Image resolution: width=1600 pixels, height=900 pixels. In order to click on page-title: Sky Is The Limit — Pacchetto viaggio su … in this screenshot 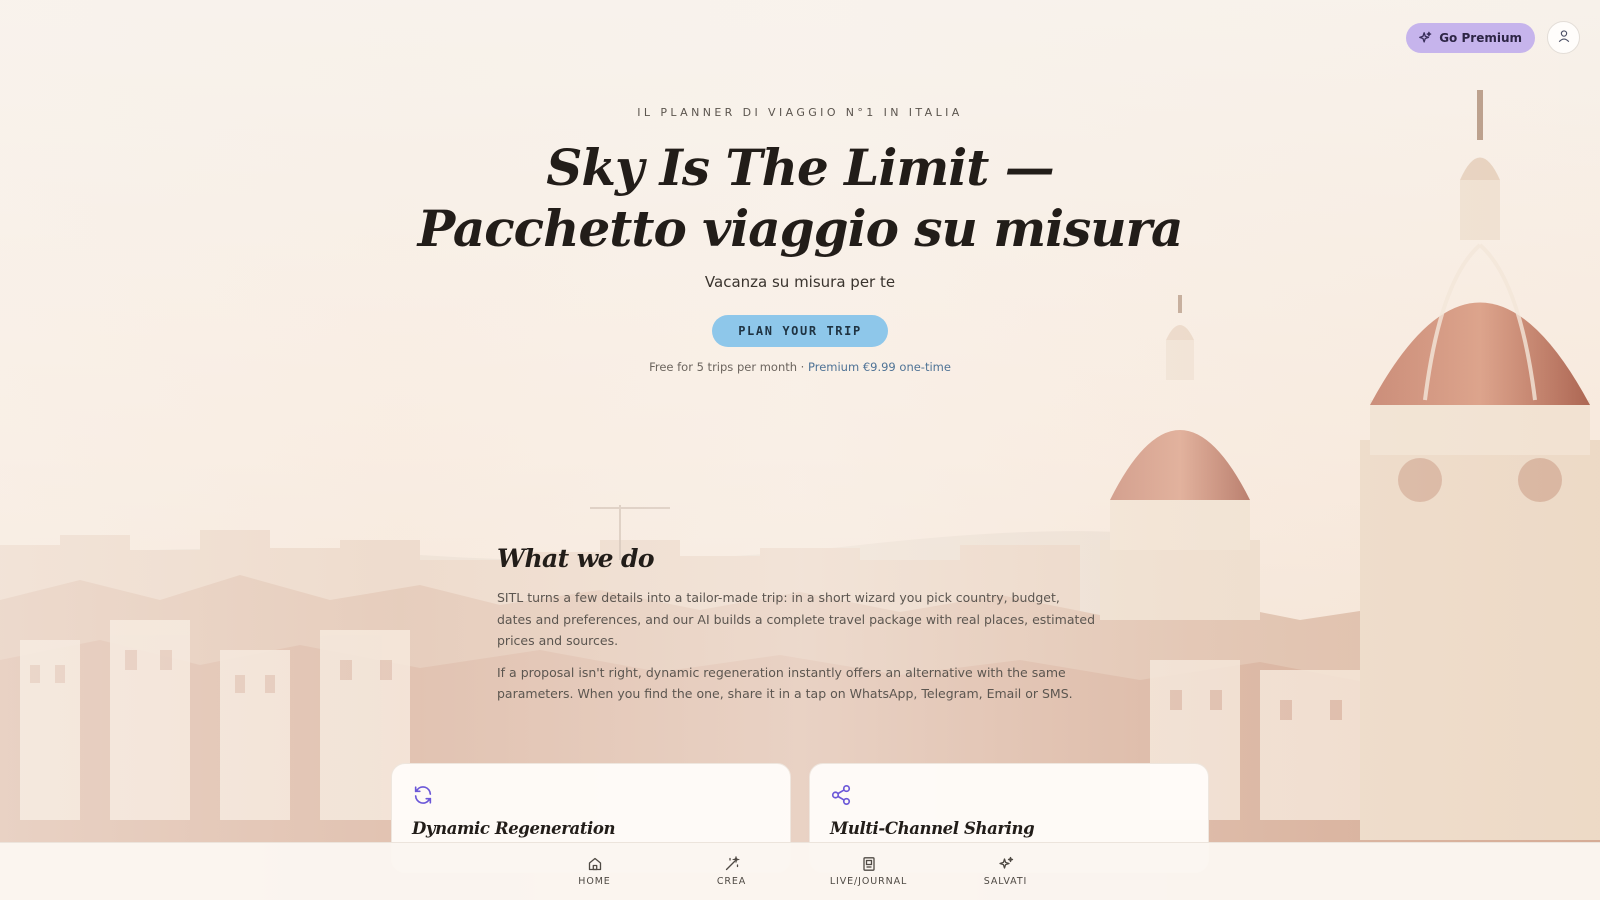, I will do `click(800, 198)`.